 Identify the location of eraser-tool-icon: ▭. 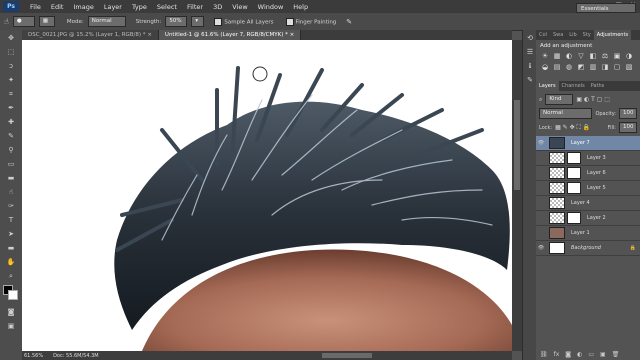
(11, 164).